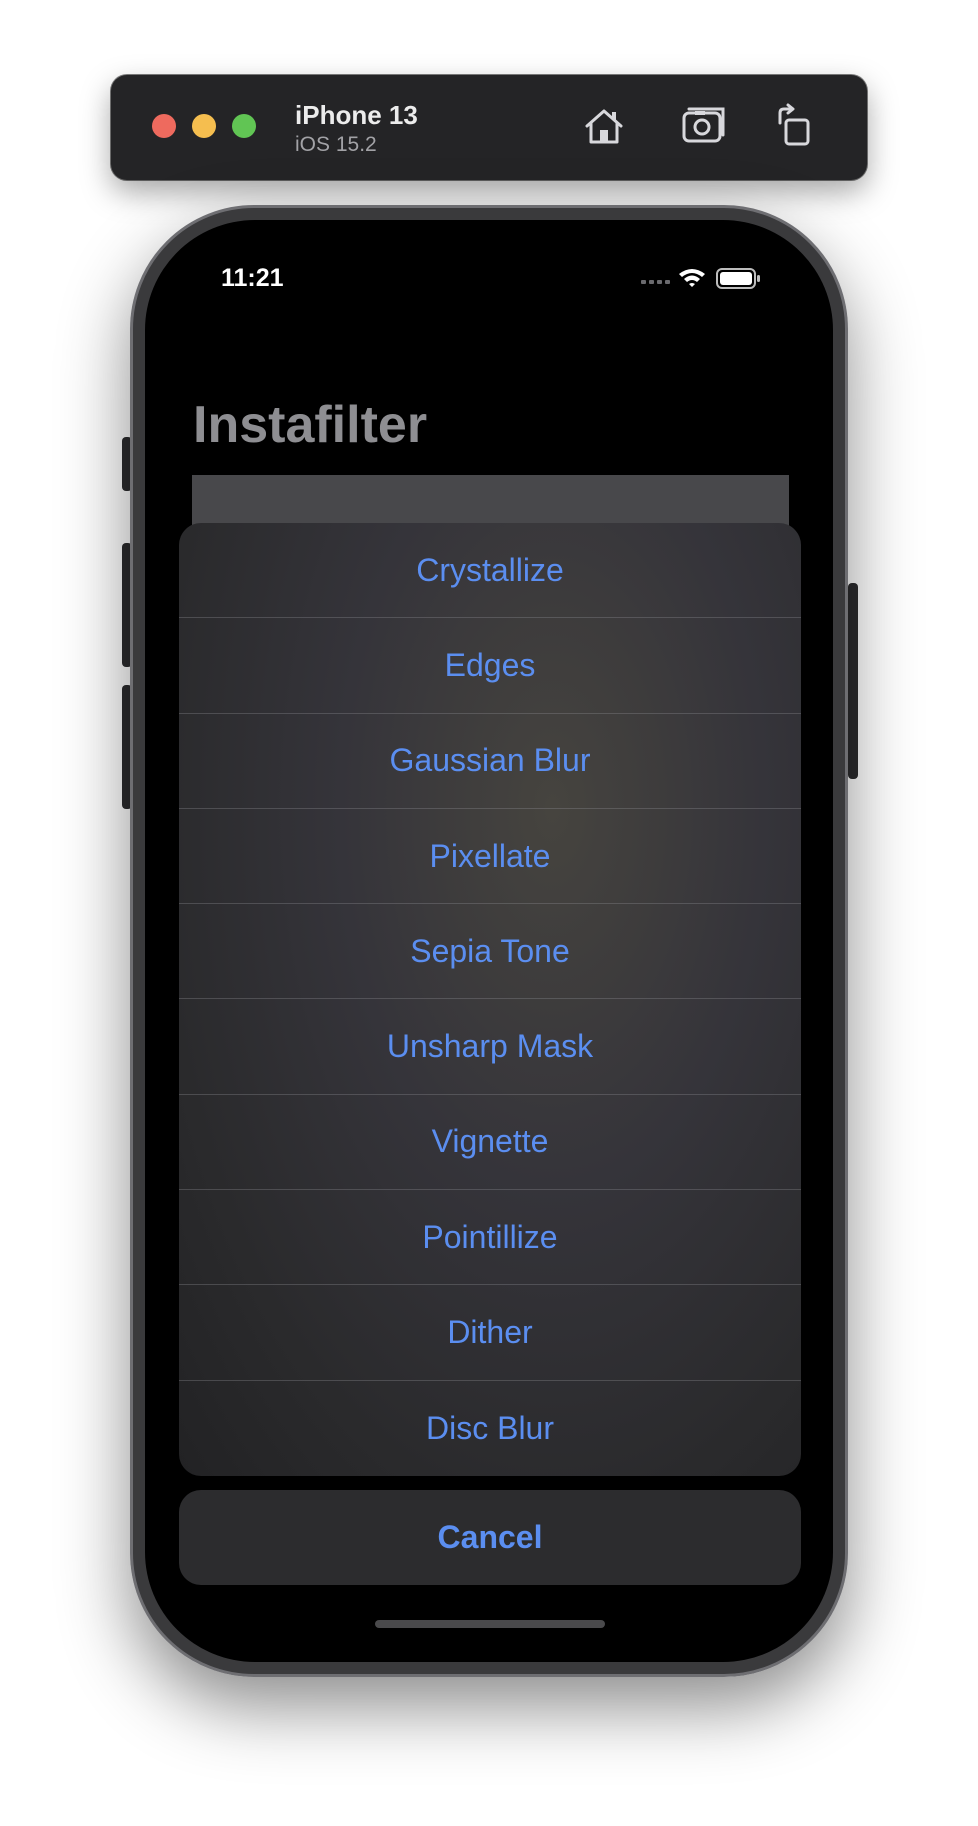 Image resolution: width=978 pixels, height=1826 pixels. I want to click on wifi-icon, so click(692, 278).